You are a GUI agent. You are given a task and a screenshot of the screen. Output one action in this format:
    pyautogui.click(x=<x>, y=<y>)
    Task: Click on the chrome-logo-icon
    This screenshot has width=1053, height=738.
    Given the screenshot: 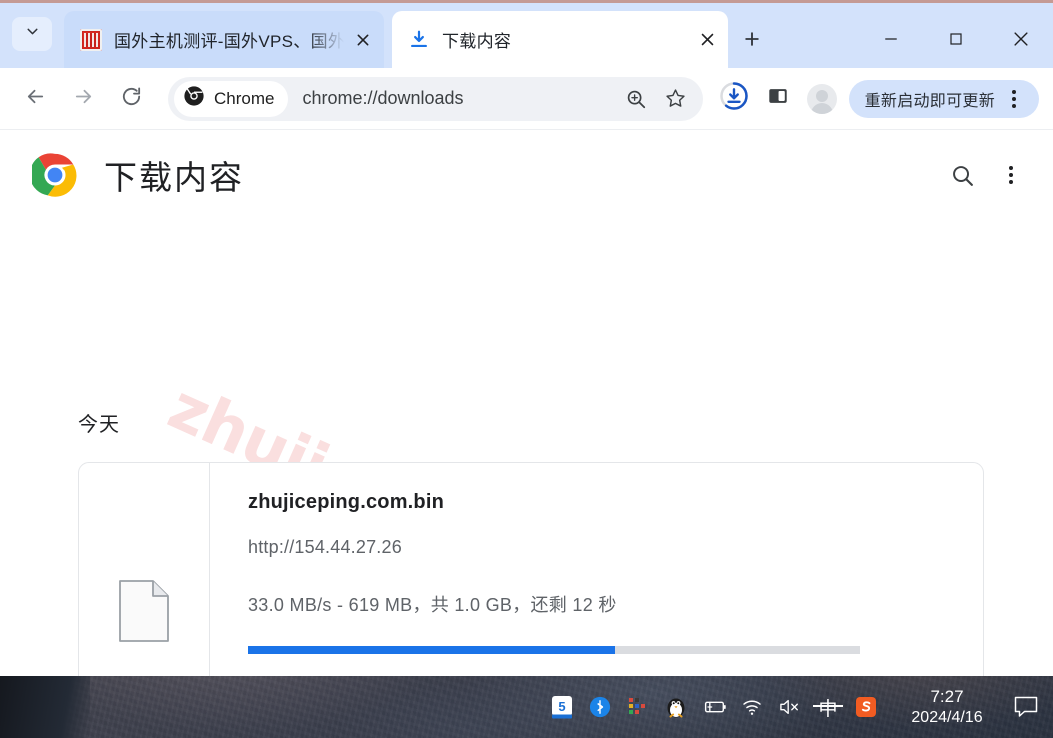 What is the action you would take?
    pyautogui.click(x=53, y=175)
    